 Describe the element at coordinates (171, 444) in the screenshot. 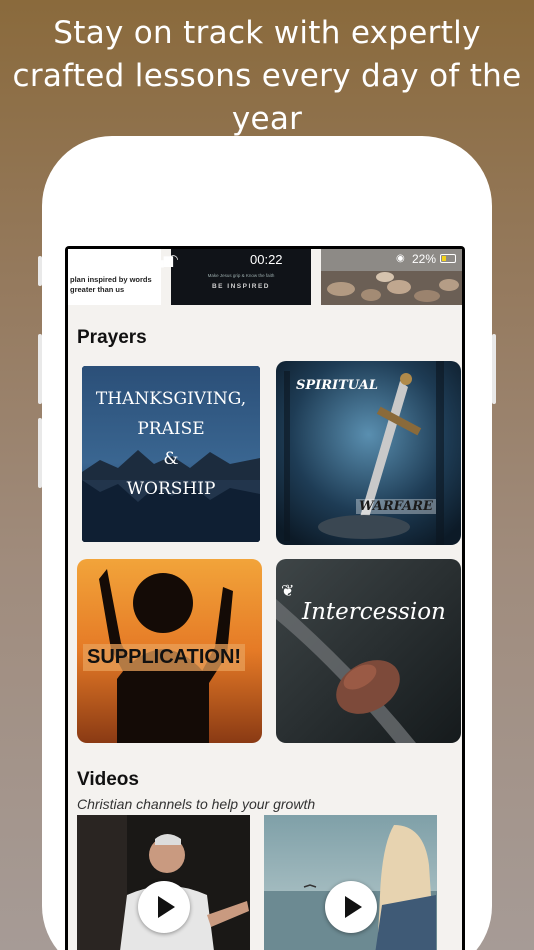

I see `card-title: THANKSGIVING, PRAISE & WORSHIP` at that location.